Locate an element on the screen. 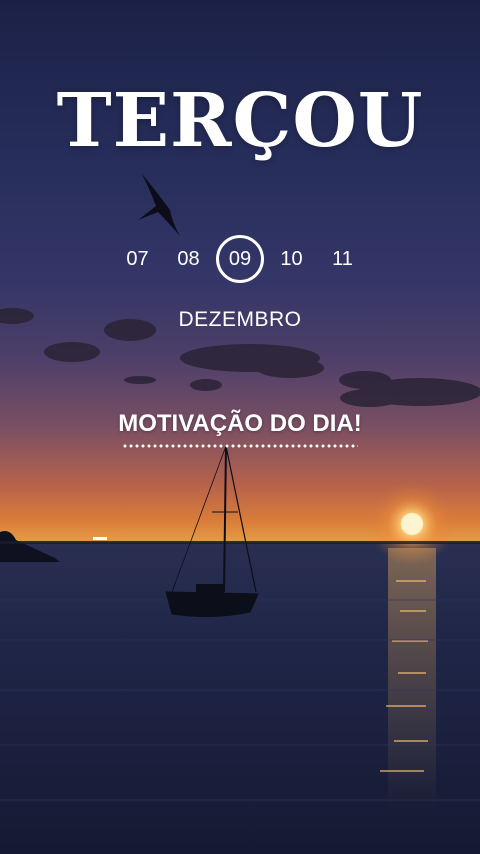 This screenshot has height=854, width=480. date-item-selected: 09 is located at coordinates (240, 259).